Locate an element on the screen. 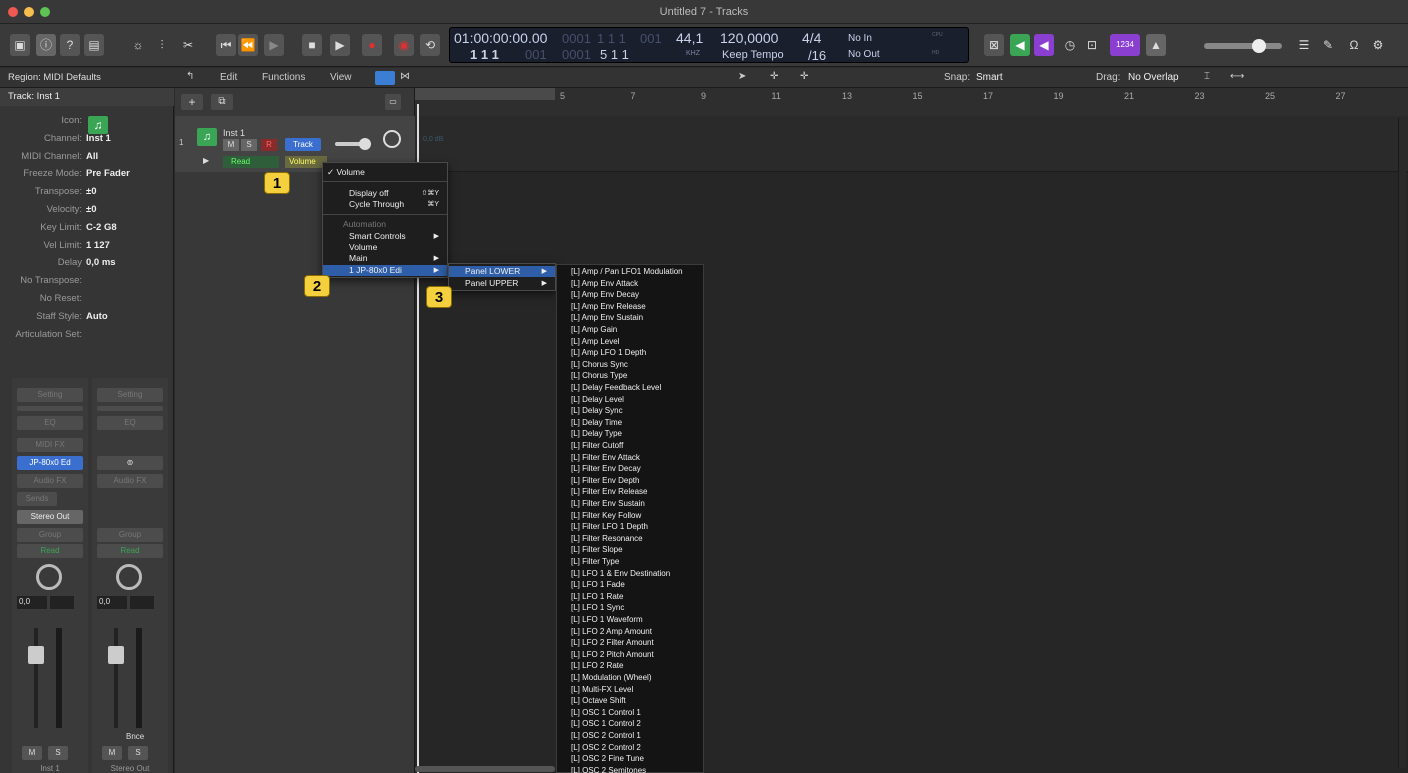 Image resolution: width=1408 pixels, height=773 pixels. solo-icon: ◀ is located at coordinates (1020, 45).